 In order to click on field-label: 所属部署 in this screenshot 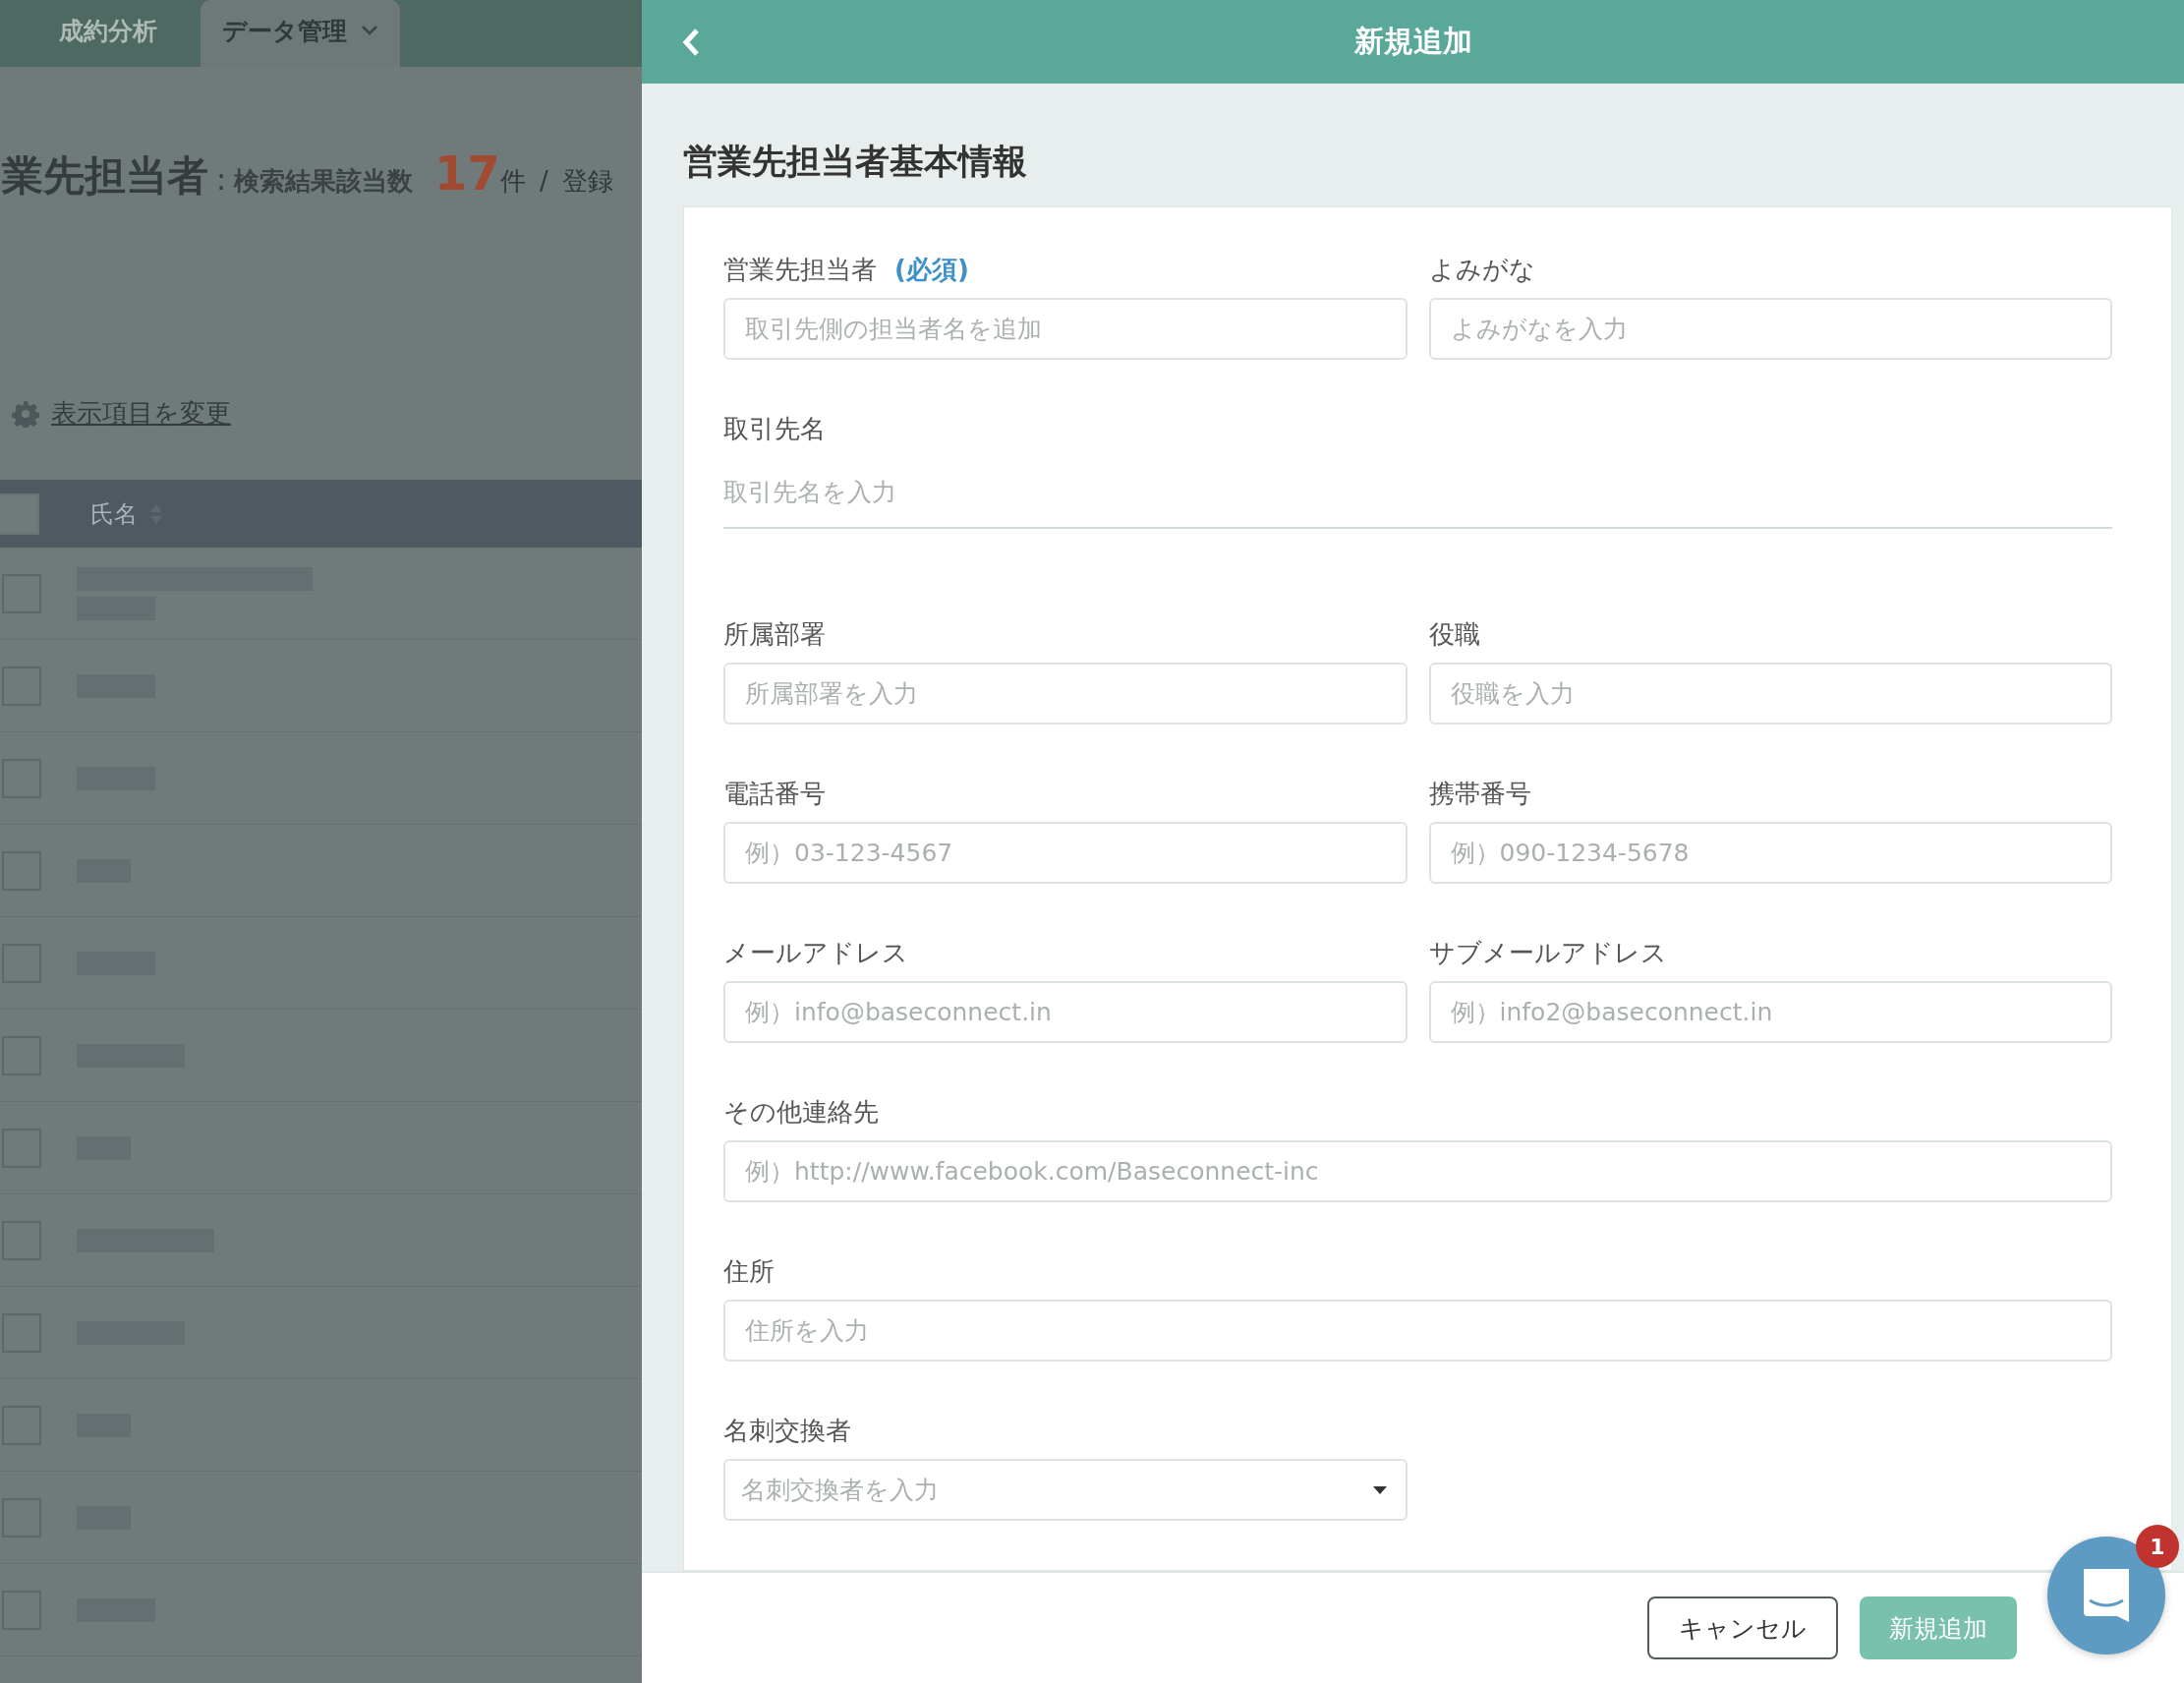, I will do `click(774, 635)`.